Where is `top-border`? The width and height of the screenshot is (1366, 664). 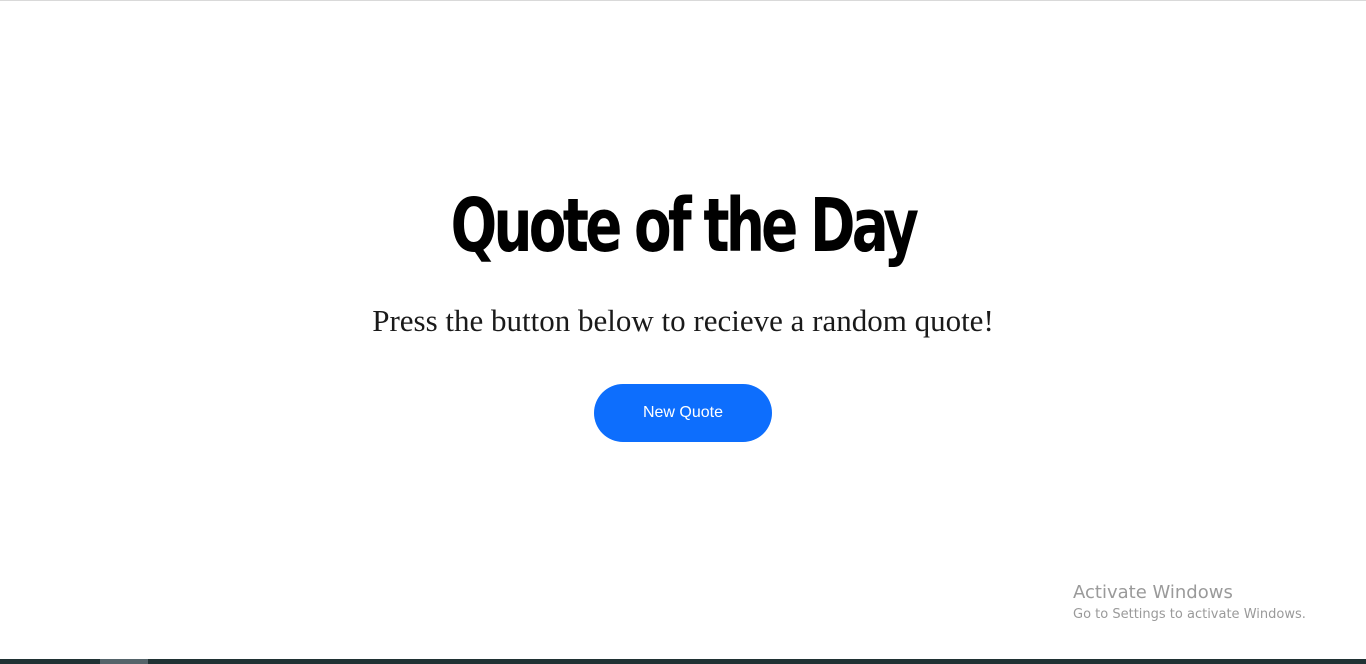
top-border is located at coordinates (683, 0).